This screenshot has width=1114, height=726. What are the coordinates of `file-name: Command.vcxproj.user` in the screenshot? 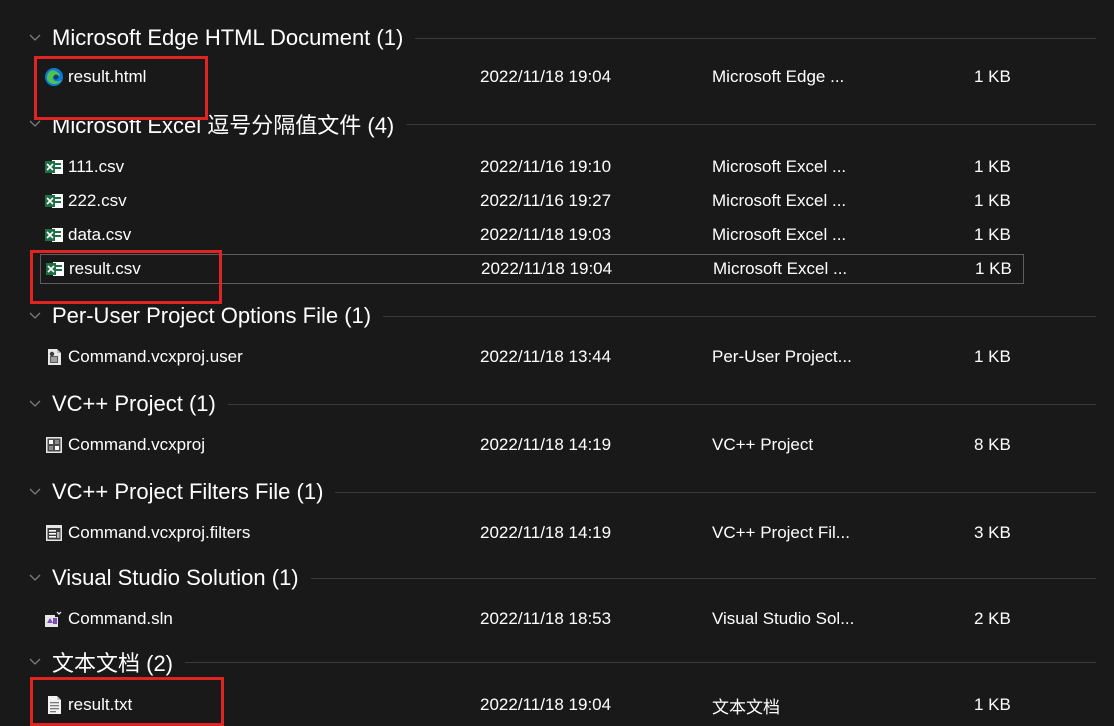 It's located at (155, 356).